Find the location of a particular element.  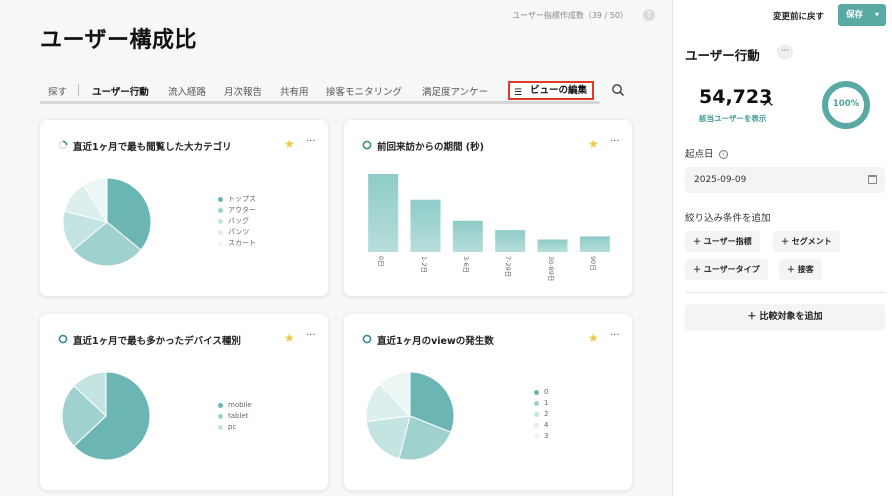

legend-label: 2 is located at coordinates (546, 414).